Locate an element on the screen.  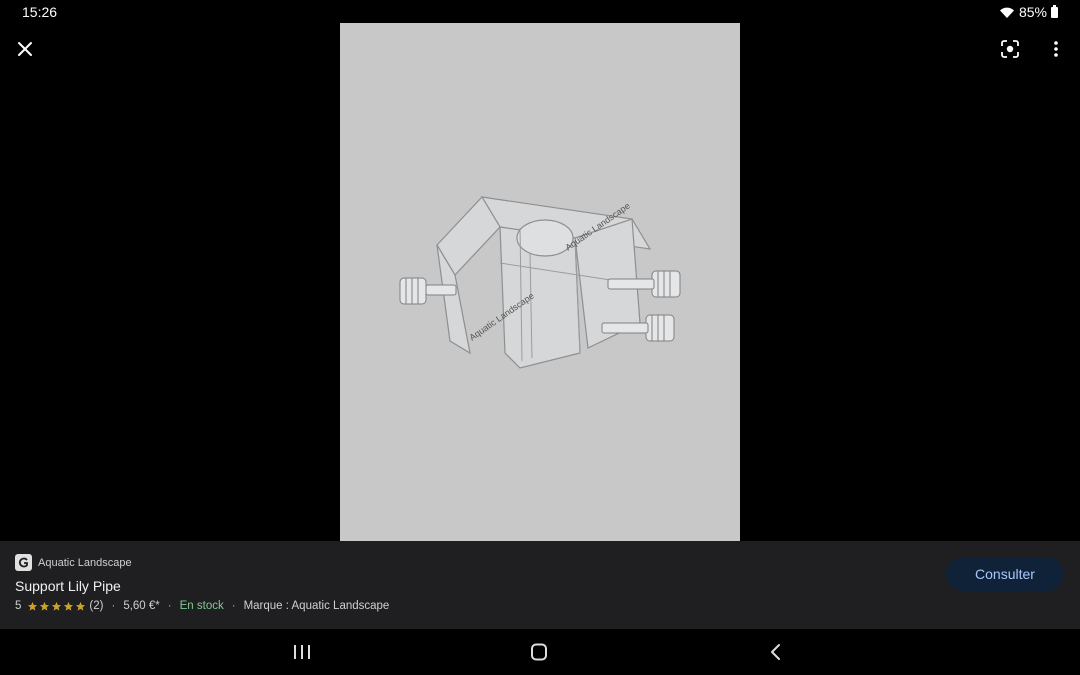
status-time: 15:26 is located at coordinates (40, 12).